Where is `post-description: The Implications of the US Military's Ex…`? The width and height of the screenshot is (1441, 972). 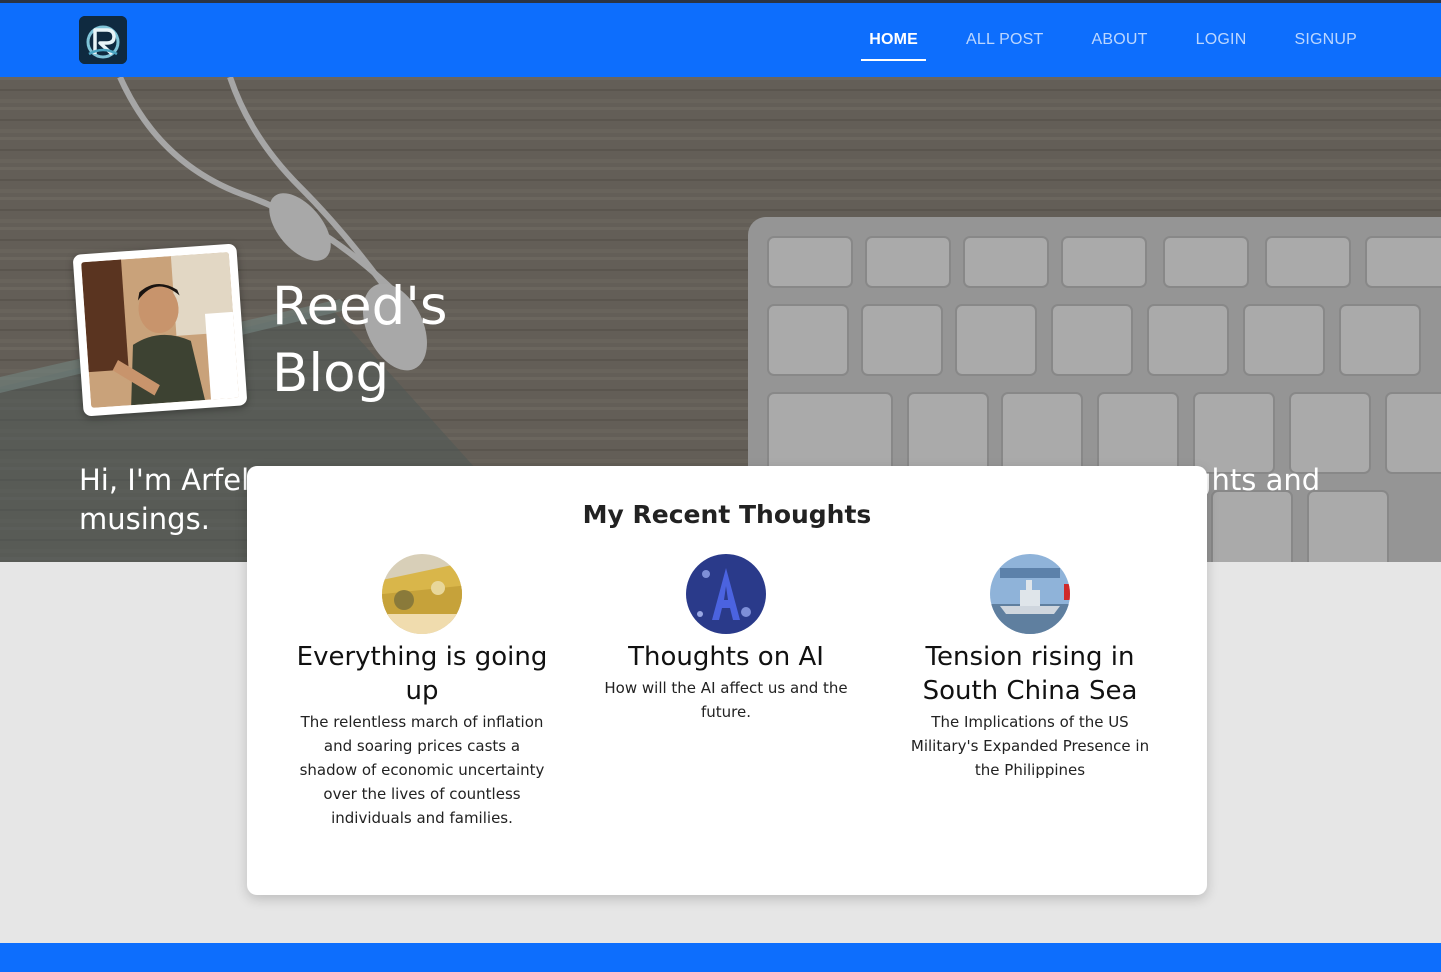 post-description: The Implications of the US Military's Ex… is located at coordinates (1030, 746).